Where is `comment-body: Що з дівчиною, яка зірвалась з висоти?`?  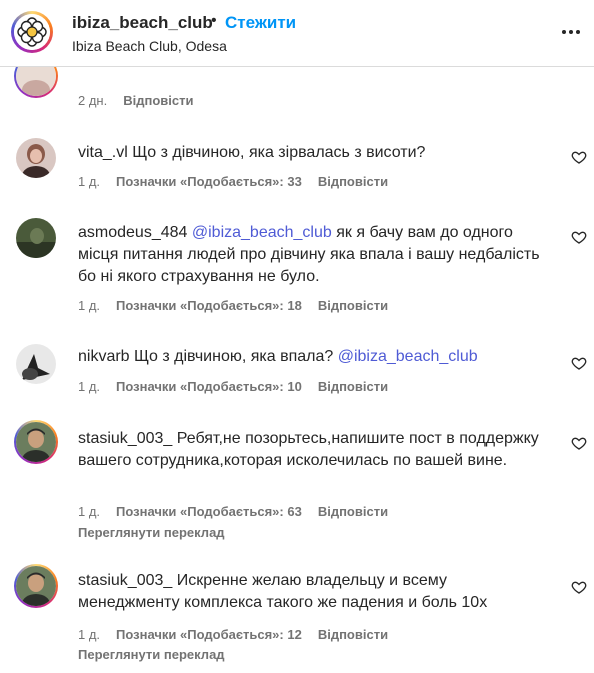
comment-body: Що з дівчиною, яка зірвалась з висоти? is located at coordinates (279, 152).